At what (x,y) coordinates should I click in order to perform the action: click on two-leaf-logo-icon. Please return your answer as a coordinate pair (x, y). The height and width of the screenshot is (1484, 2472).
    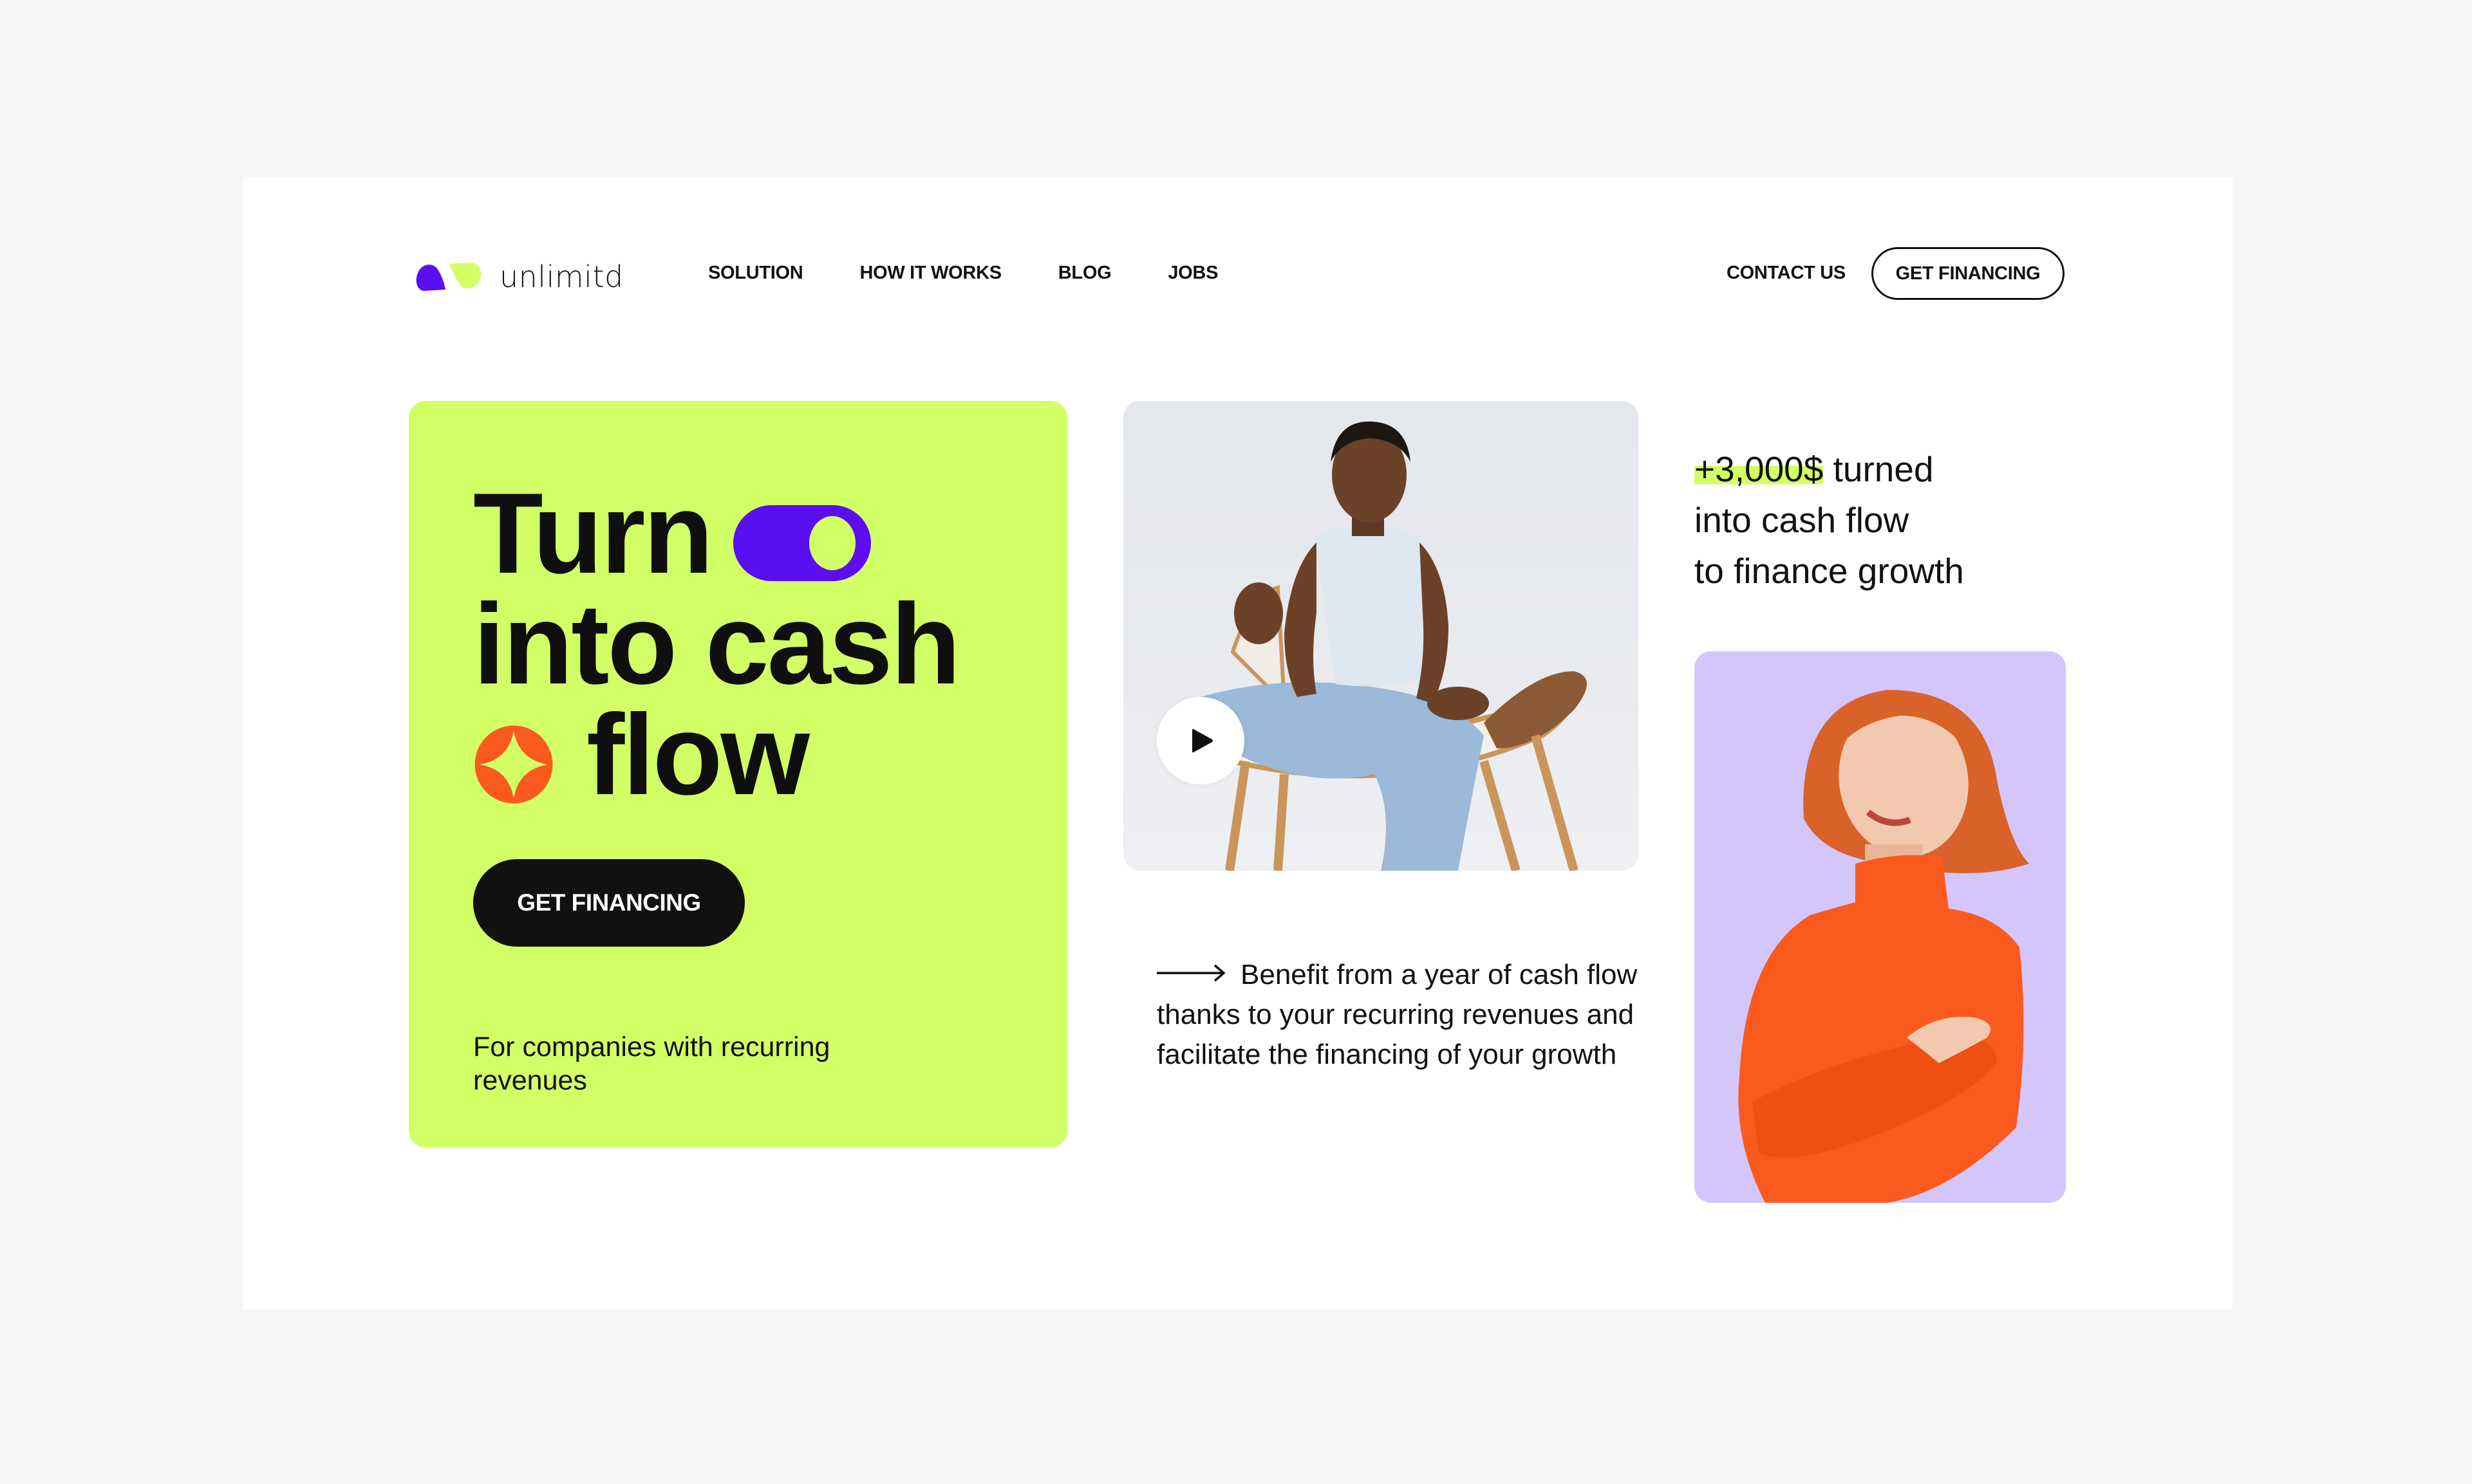
    Looking at the image, I should click on (449, 277).